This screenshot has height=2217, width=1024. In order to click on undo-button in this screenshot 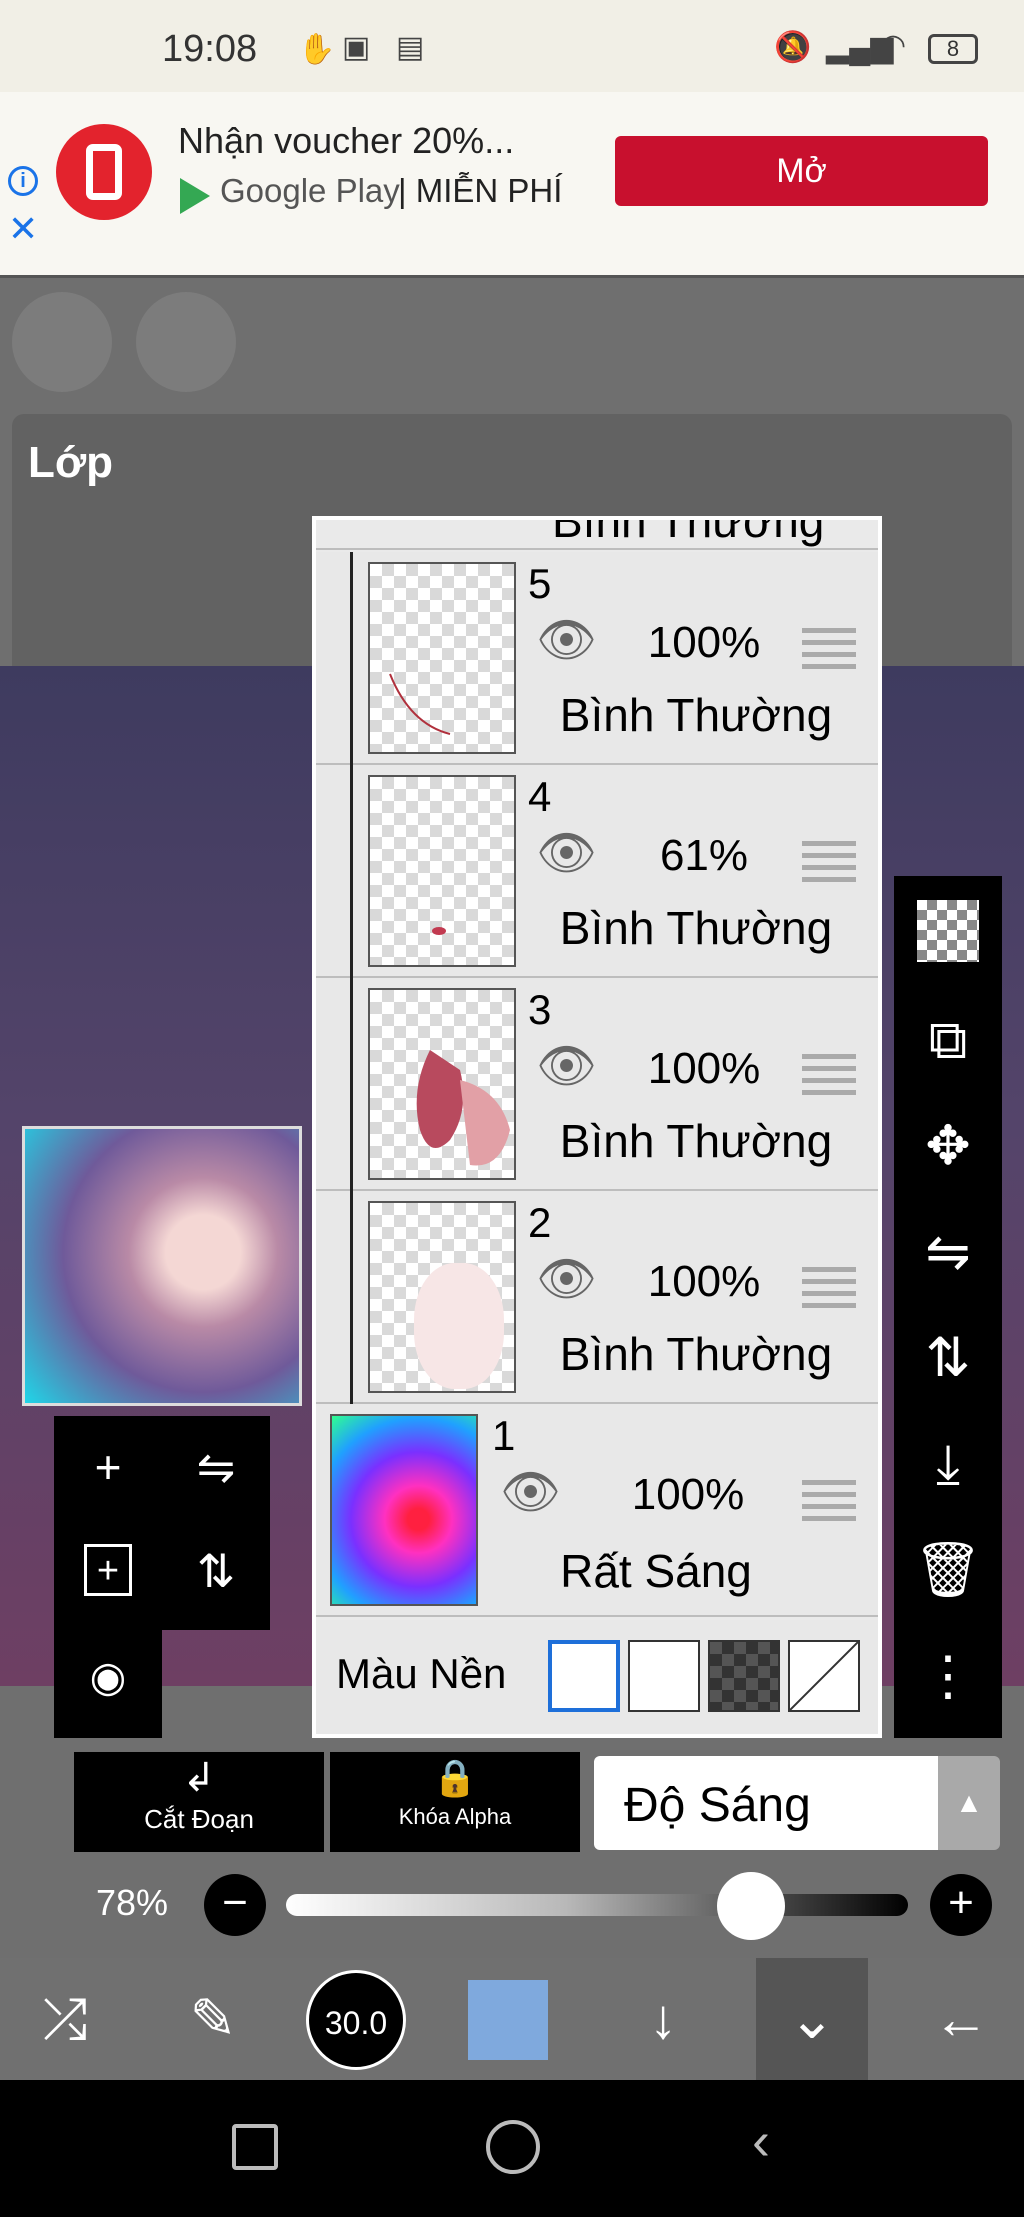, I will do `click(62, 342)`.